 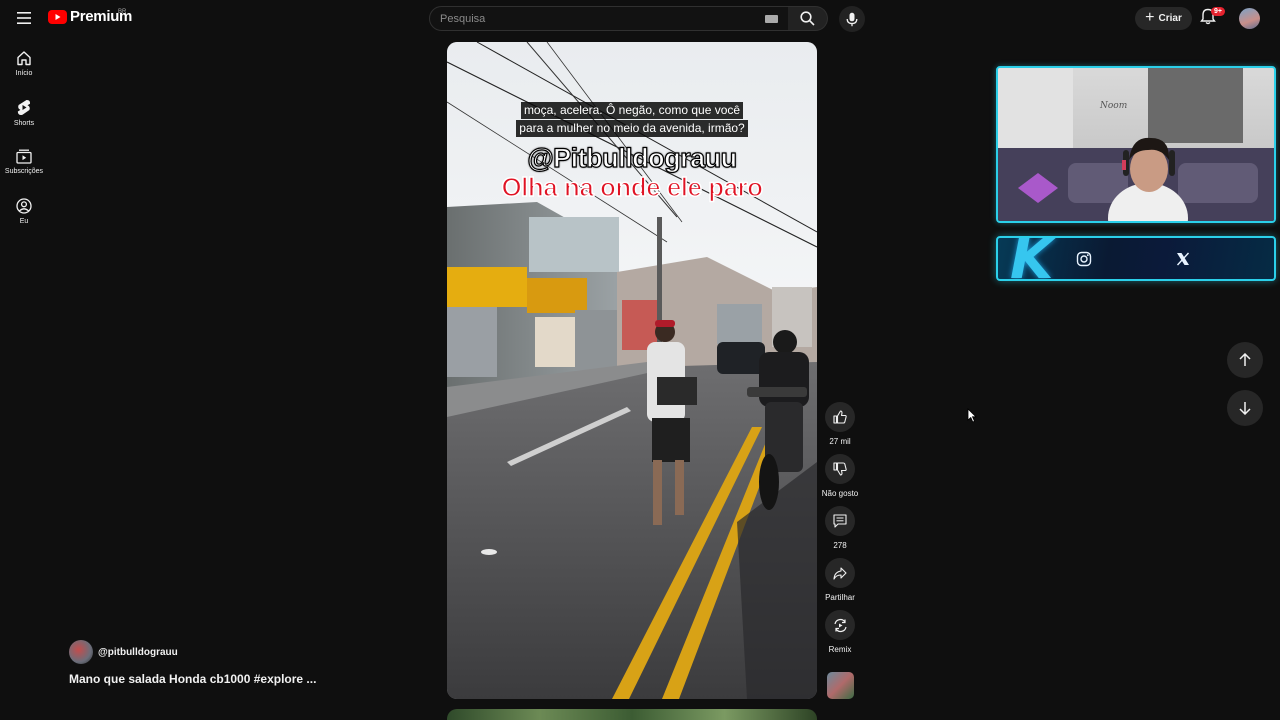 I want to click on sound-thumbnail, so click(x=840, y=685).